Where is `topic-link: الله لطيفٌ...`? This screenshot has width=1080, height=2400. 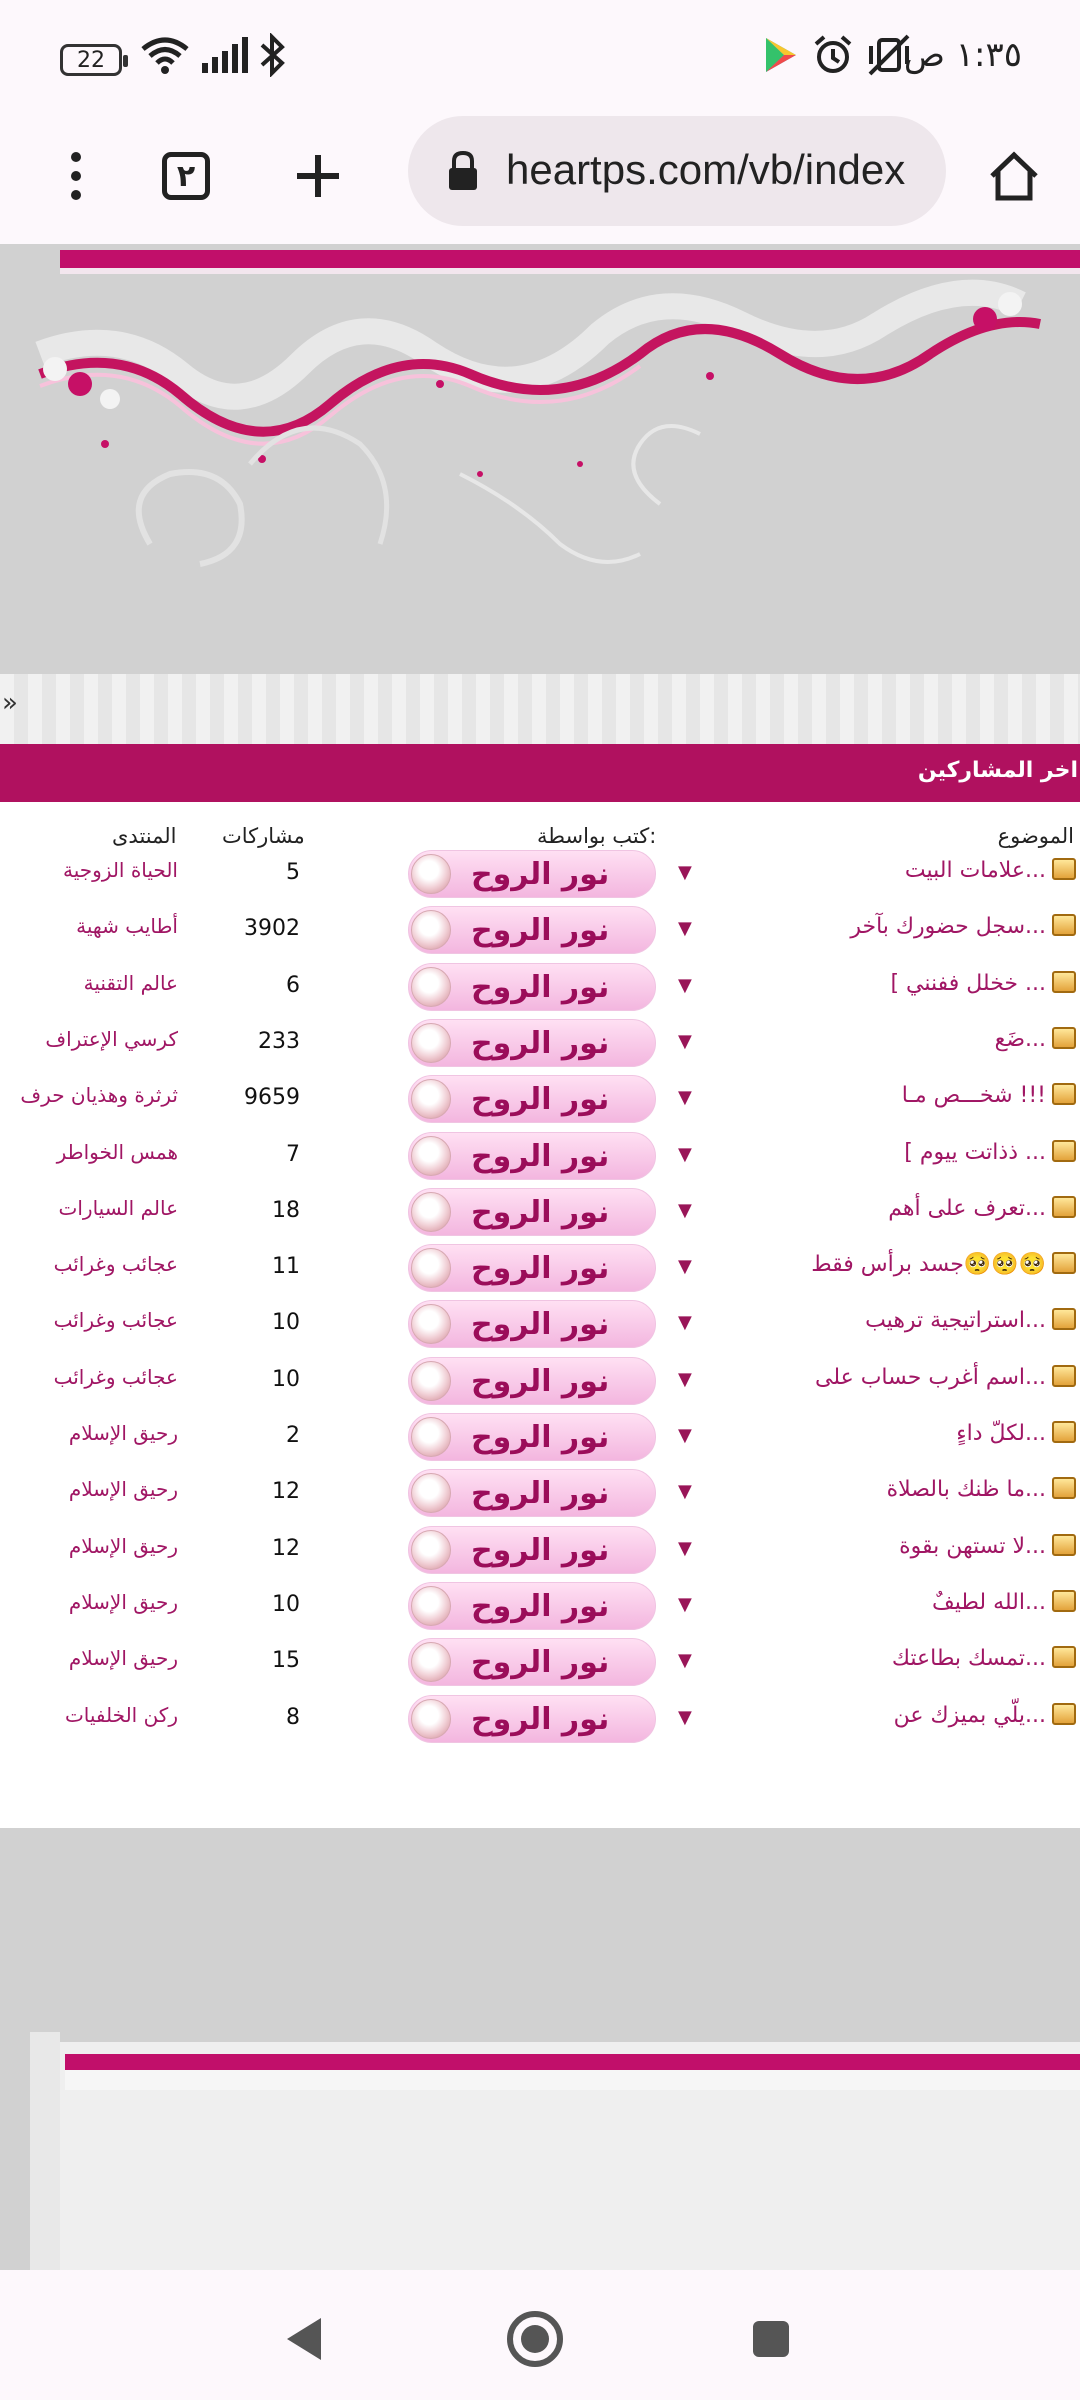
topic-link: الله لطيفٌ... is located at coordinates (989, 1602).